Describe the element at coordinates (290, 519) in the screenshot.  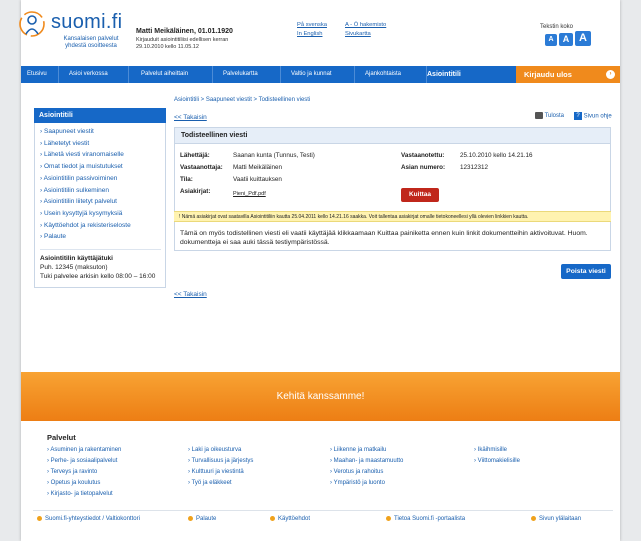
I see `footer-terms-link: Käyttöehdot` at that location.